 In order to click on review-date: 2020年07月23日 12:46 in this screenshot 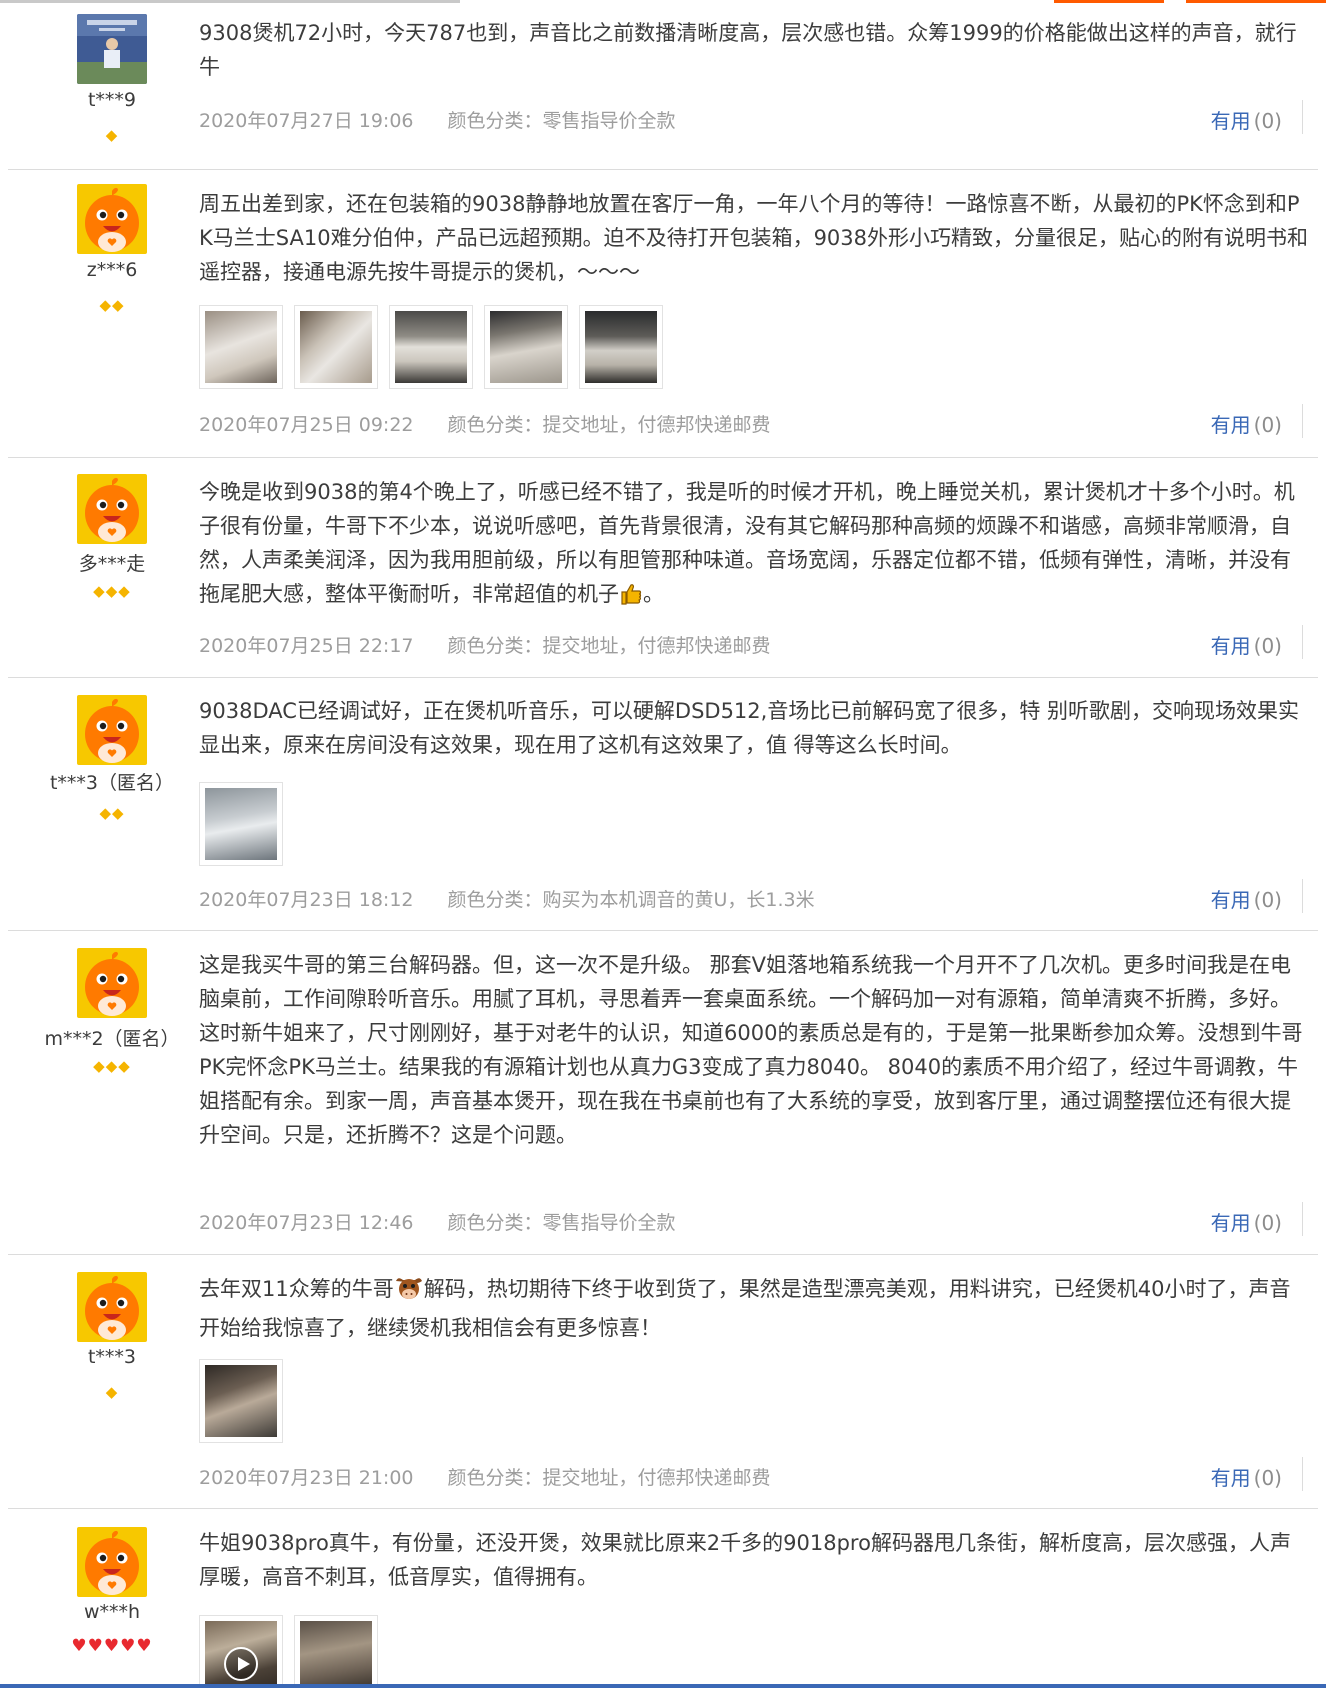, I will do `click(306, 1223)`.